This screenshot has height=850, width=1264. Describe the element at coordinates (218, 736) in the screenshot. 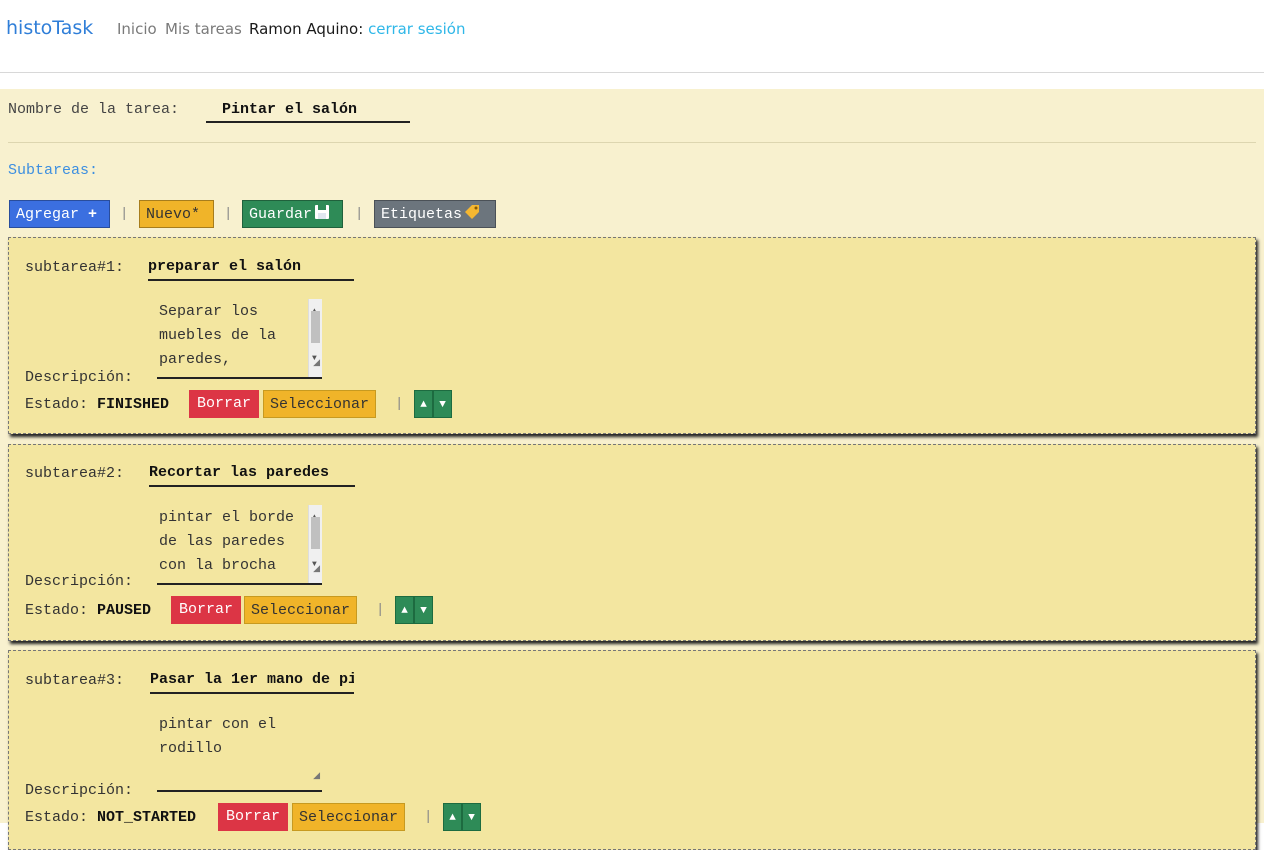

I see `description-text: pintar con el rodillo` at that location.